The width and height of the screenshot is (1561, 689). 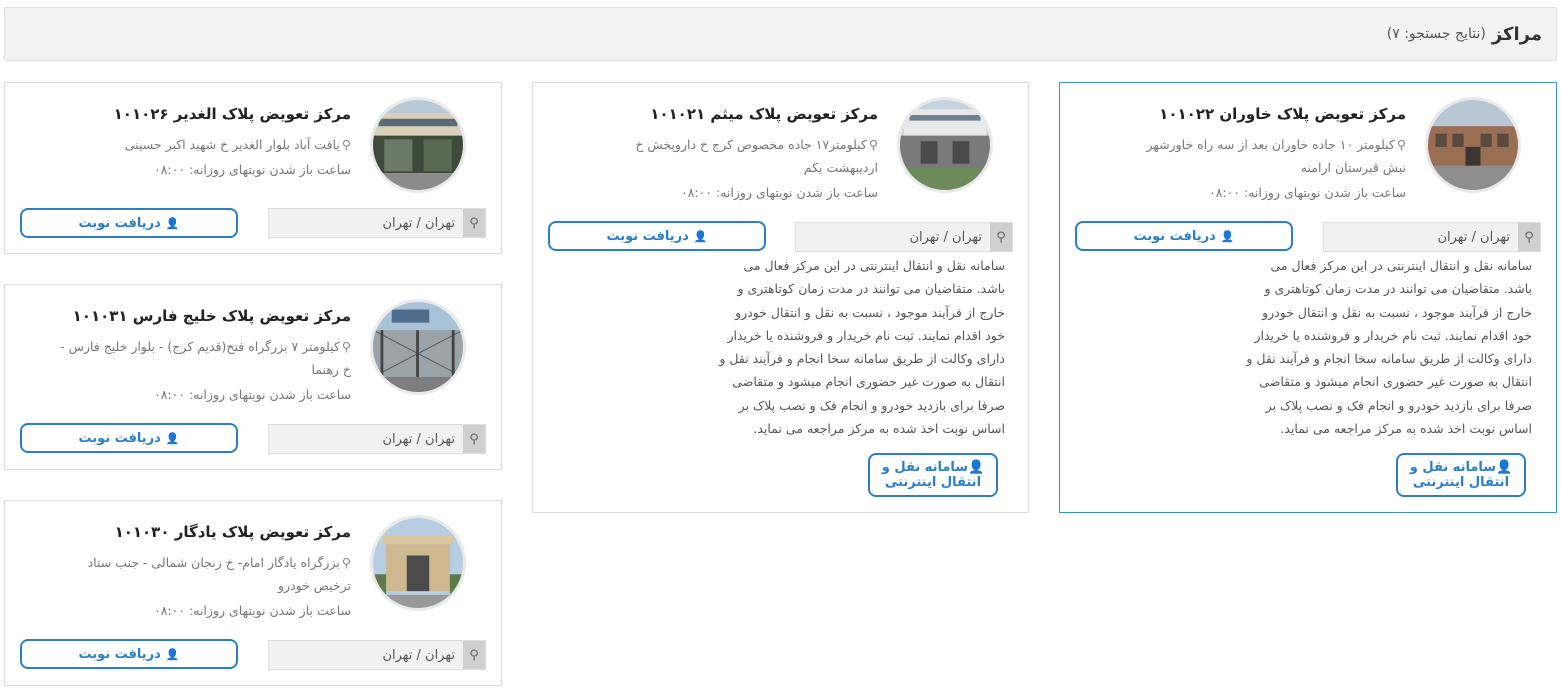 What do you see at coordinates (1436, 34) in the screenshot?
I see `search-result-count: (نتایج جستجو: ۷)` at bounding box center [1436, 34].